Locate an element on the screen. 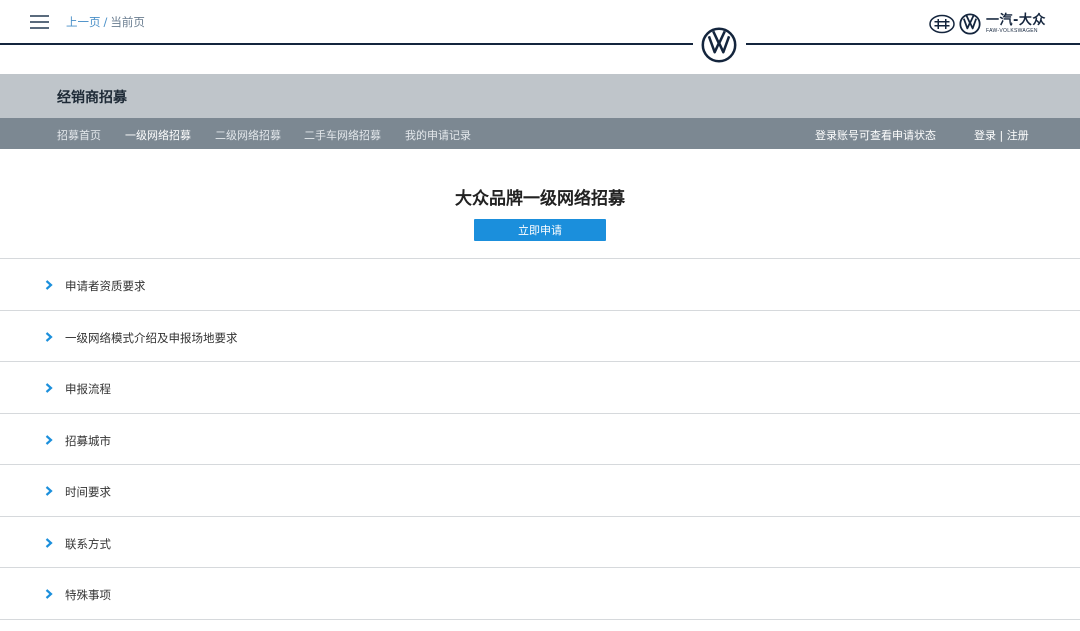 The width and height of the screenshot is (1080, 631). accordion-item-label: 申请者资质要求 is located at coordinates (105, 286).